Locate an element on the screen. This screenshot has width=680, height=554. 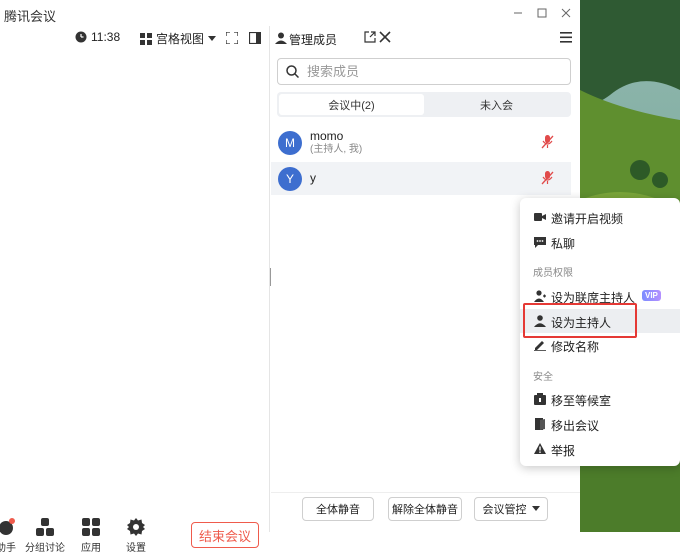
member-name: momo is located at coordinates (327, 135).